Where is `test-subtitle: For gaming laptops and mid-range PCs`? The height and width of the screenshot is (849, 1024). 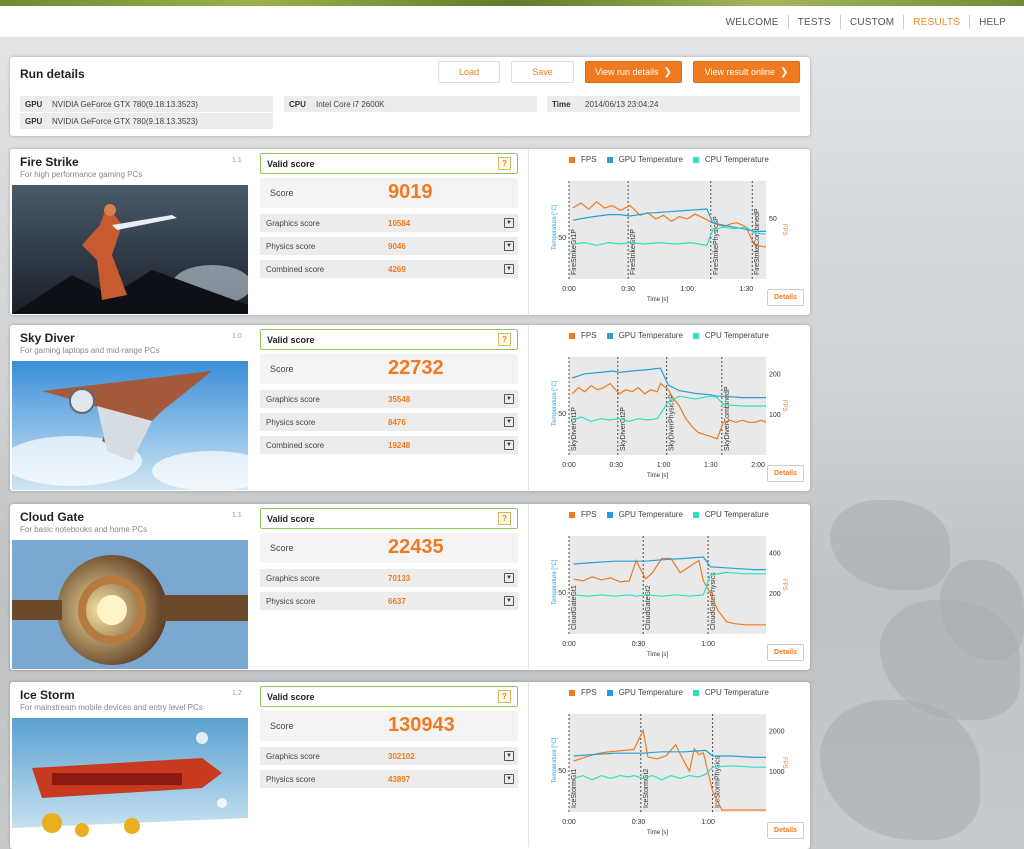
test-subtitle: For gaming laptops and mid-range PCs is located at coordinates (90, 350).